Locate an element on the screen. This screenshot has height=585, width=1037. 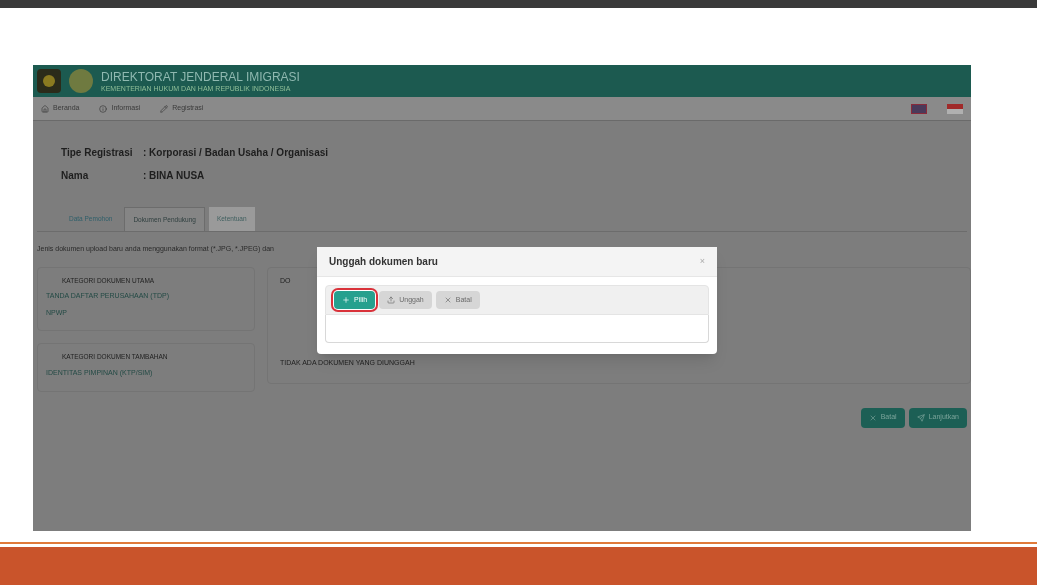
close-button: × is located at coordinates (702, 261).